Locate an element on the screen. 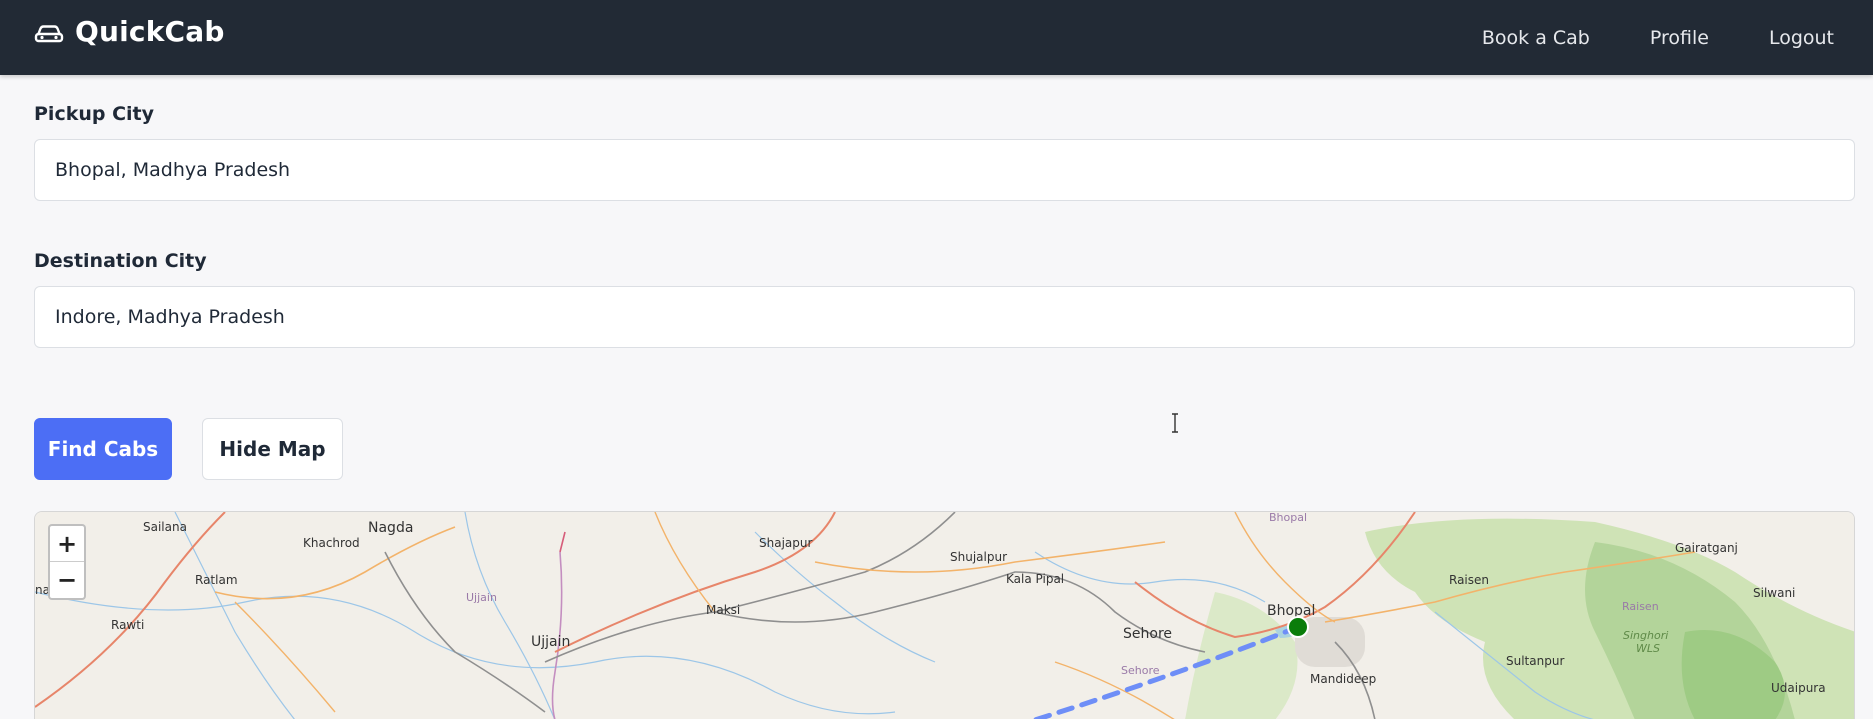 This screenshot has height=719, width=1873. map-label-sehore: Sehore is located at coordinates (1147, 634).